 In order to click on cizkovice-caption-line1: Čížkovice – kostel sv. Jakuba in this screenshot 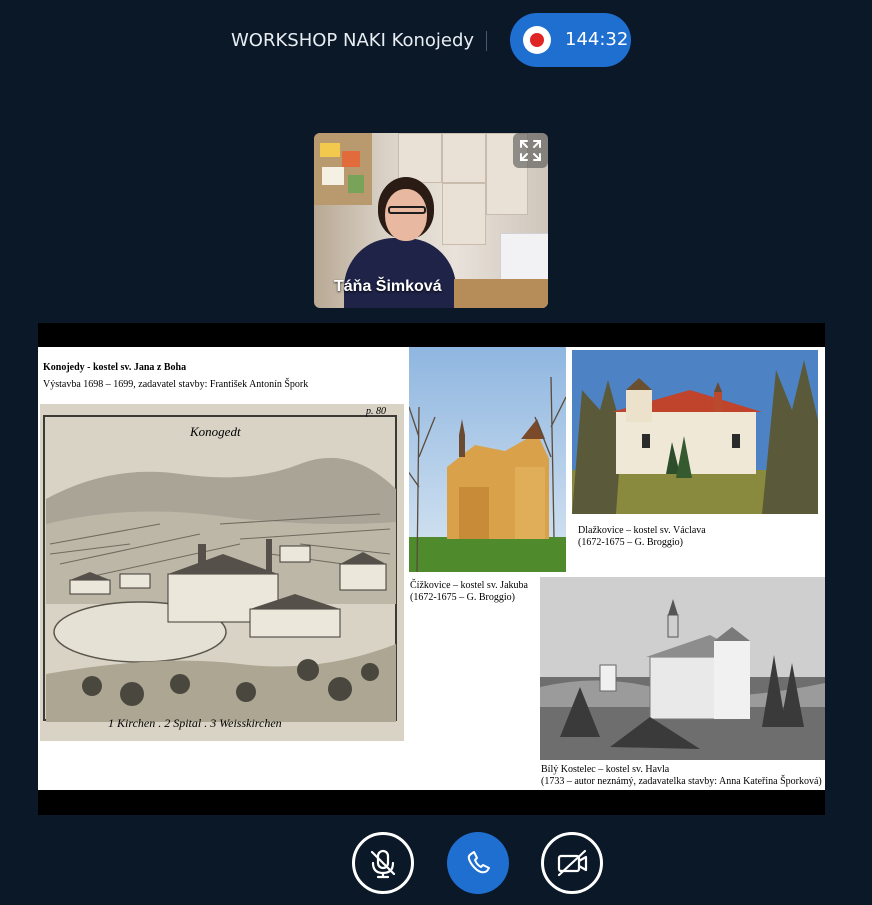, I will do `click(469, 585)`.